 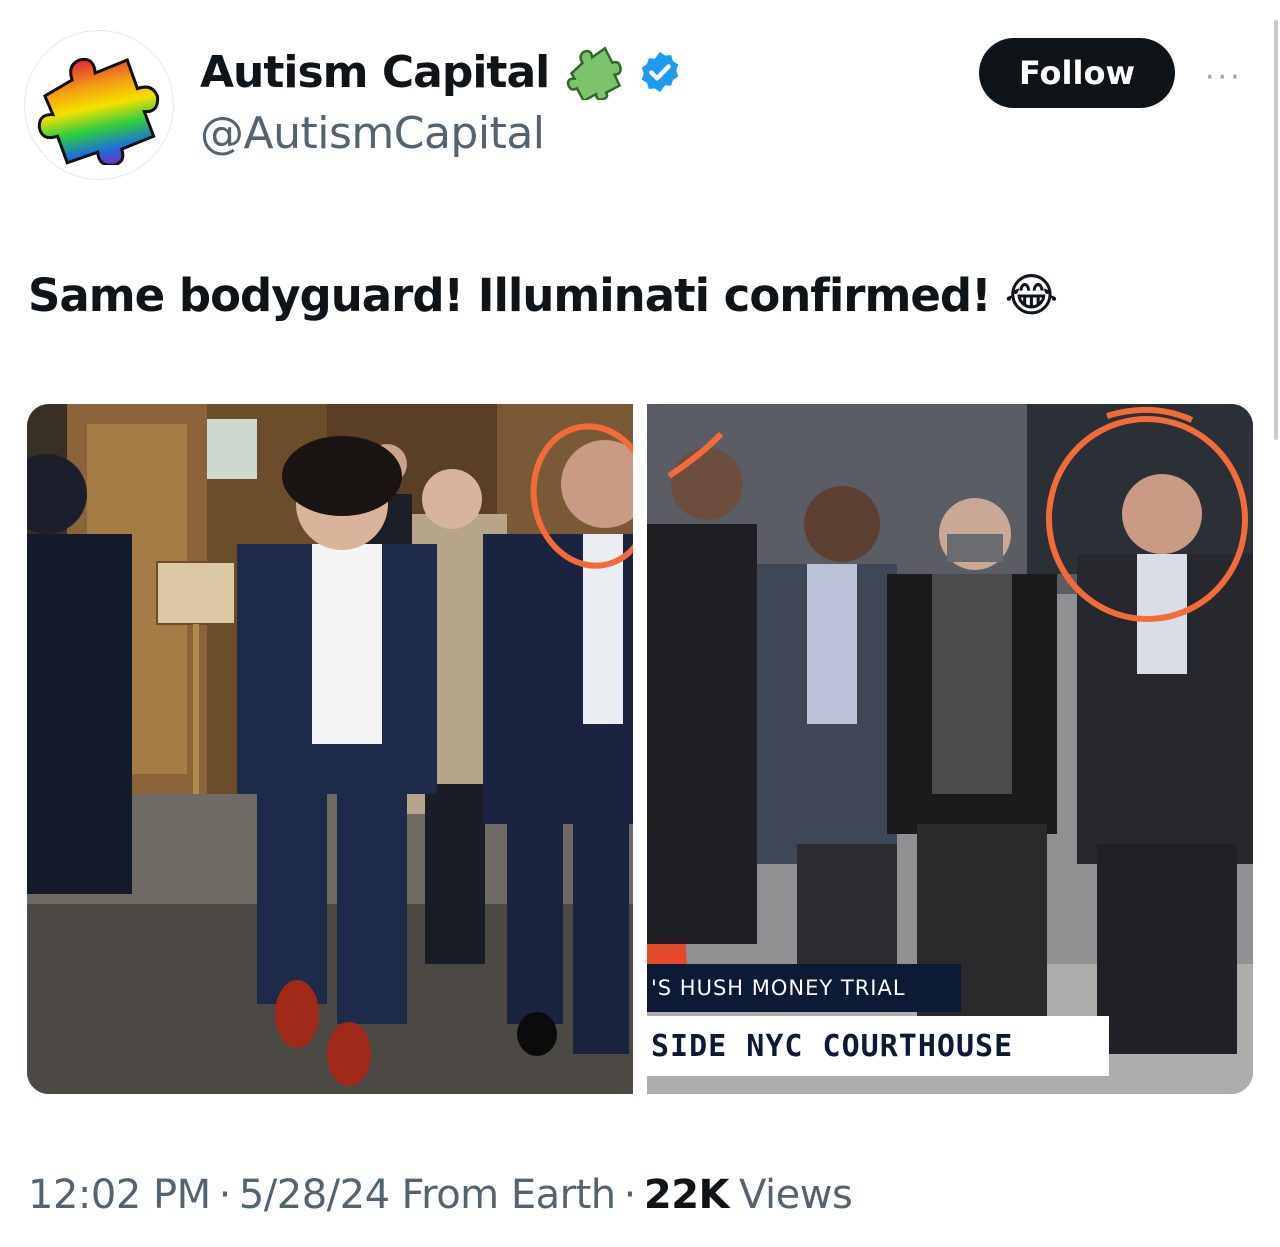 I want to click on scrollbar-thumb, so click(x=1276, y=230).